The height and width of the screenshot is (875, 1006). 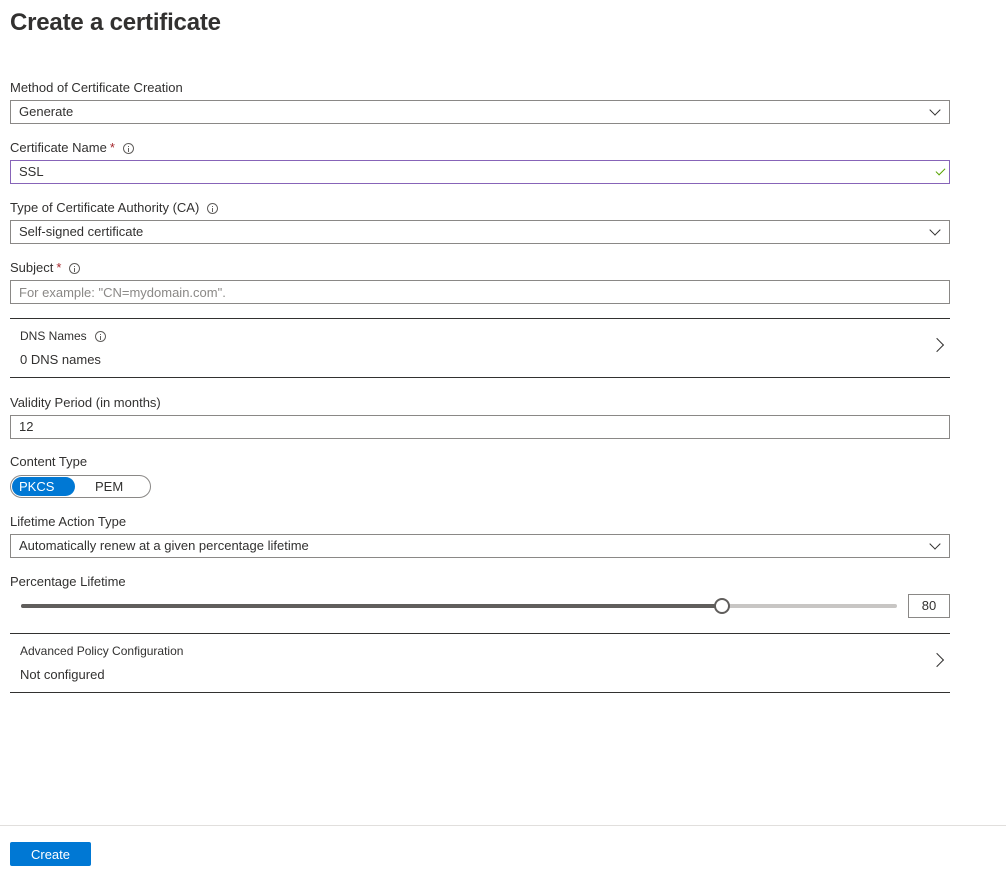 I want to click on ca-type-value: Self-signed certificate, so click(x=81, y=231).